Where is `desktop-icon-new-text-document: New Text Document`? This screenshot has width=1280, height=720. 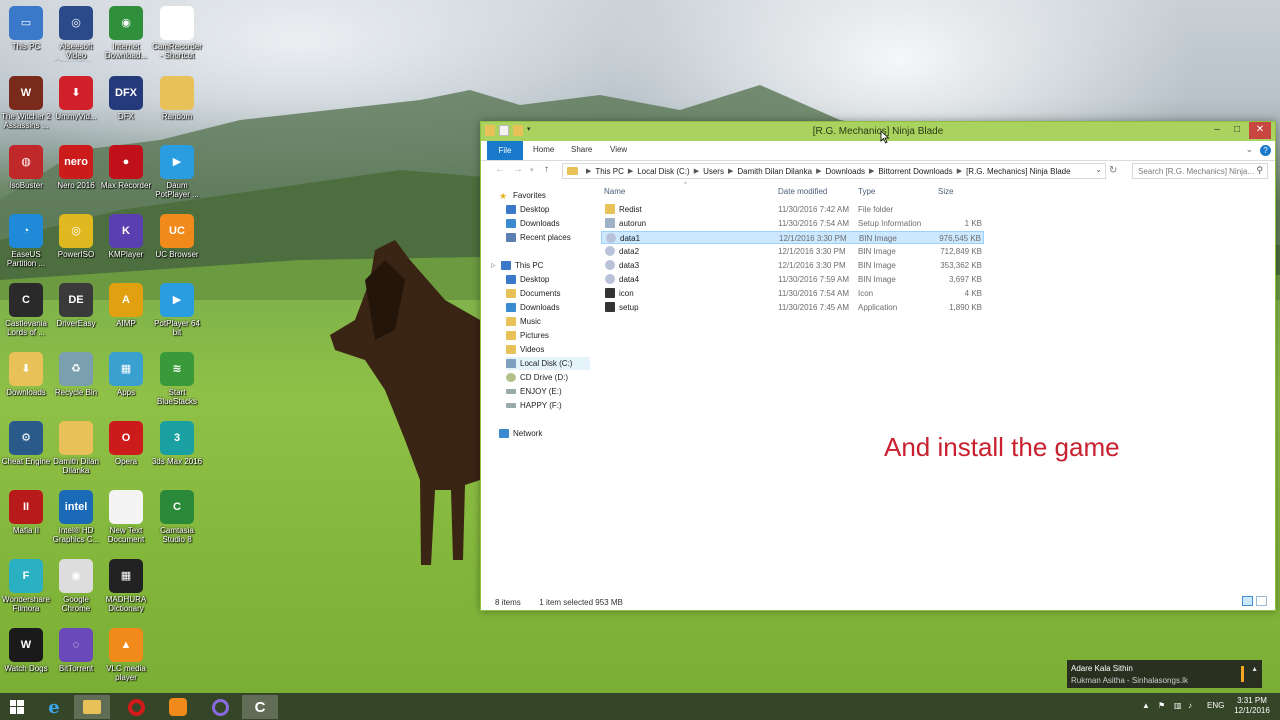
desktop-icon-new-text-document: New Text Document is located at coordinates (126, 517).